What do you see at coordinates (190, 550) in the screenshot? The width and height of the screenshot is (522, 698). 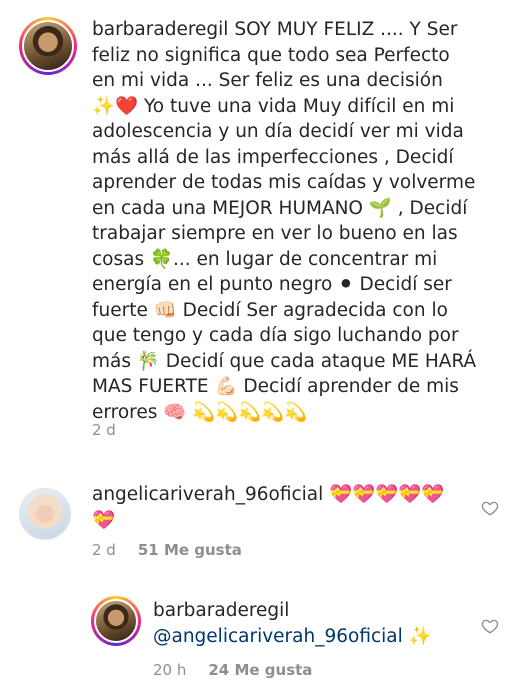 I see `like-count: 51 Me gusta` at bounding box center [190, 550].